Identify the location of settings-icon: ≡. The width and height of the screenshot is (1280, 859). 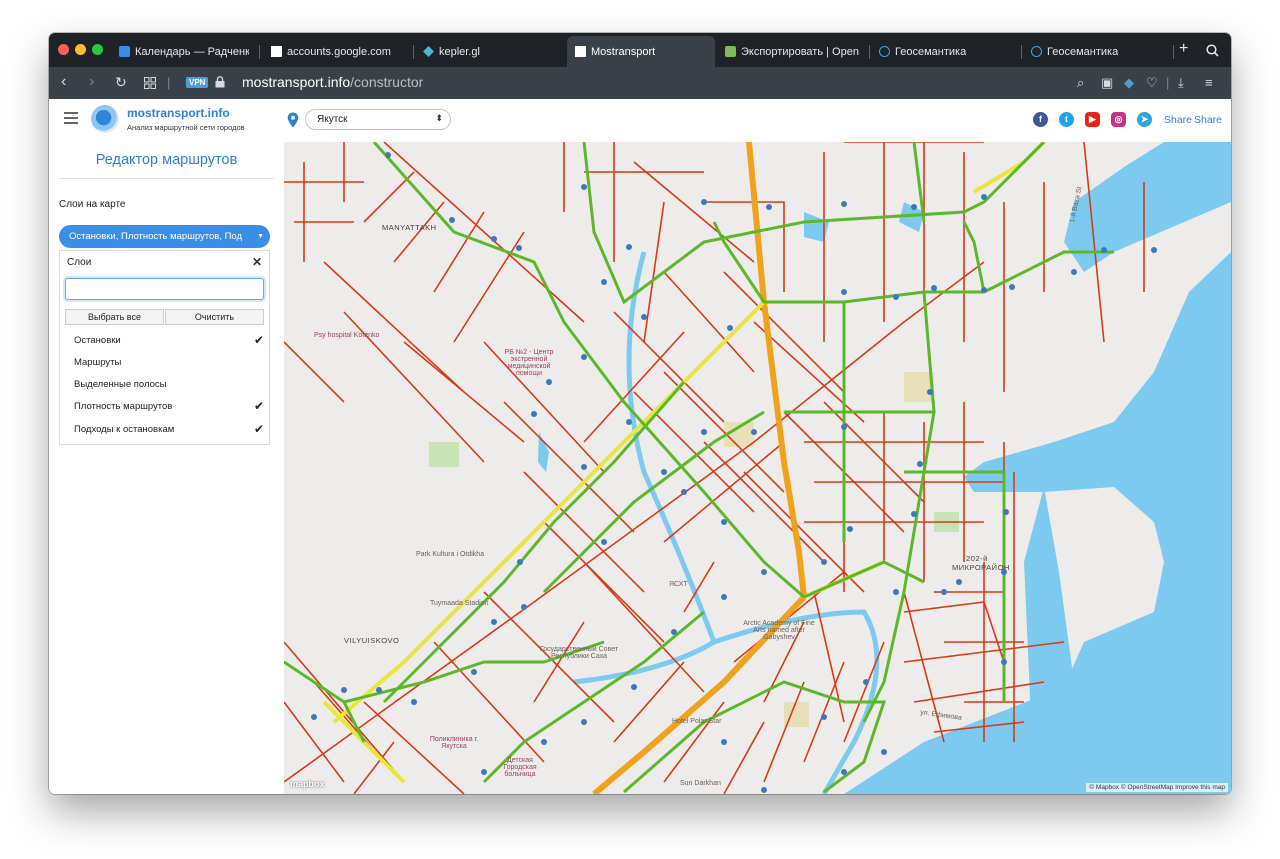
(1209, 82).